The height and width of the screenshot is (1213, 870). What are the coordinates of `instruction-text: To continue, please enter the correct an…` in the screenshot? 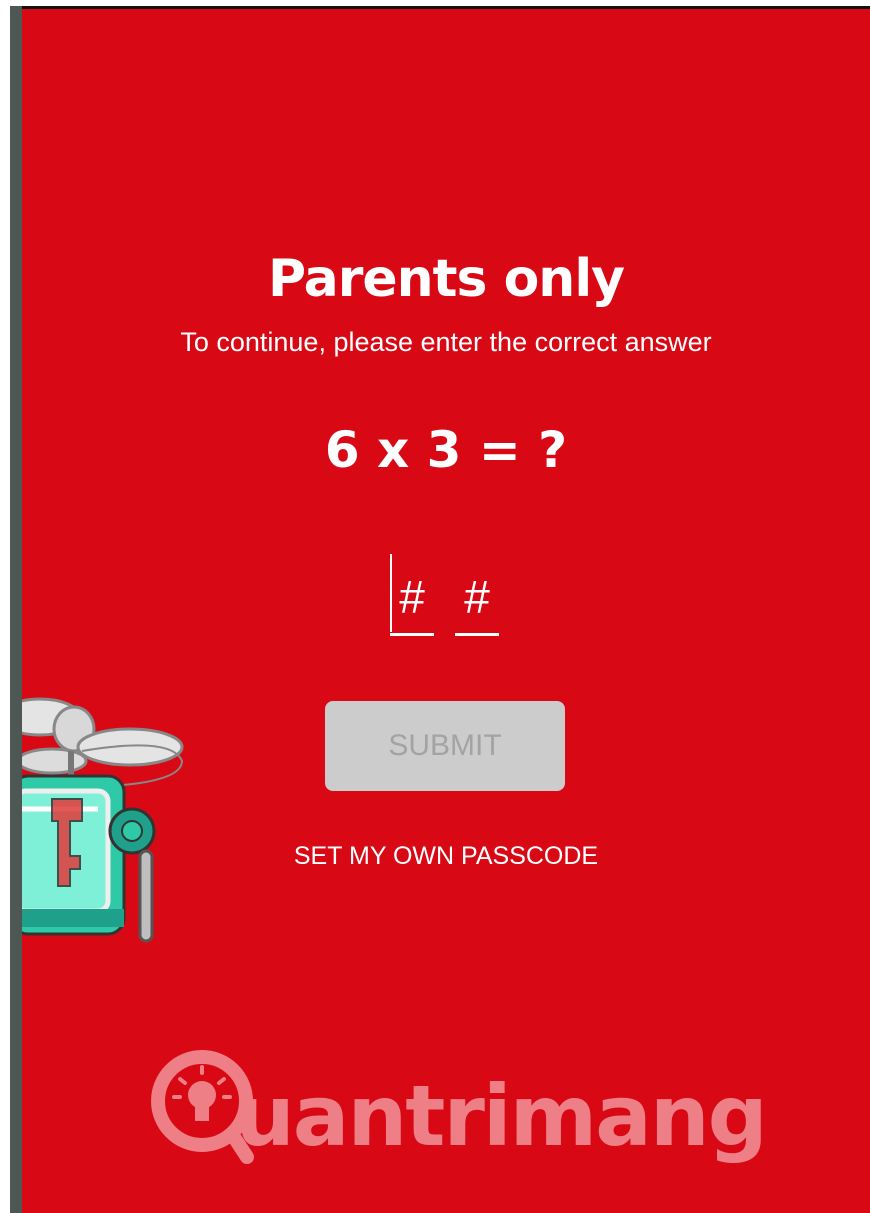 It's located at (446, 342).